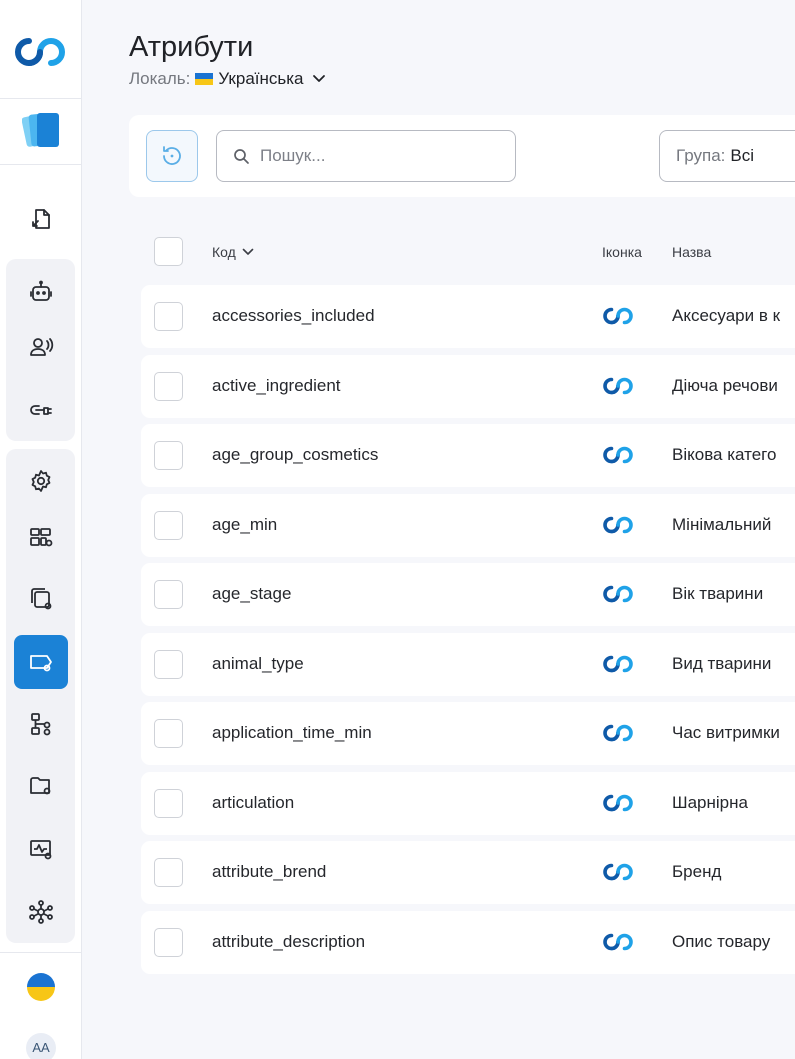  Describe the element at coordinates (468, 733) in the screenshot. I see `table-row: application_time_min Час витримки` at that location.